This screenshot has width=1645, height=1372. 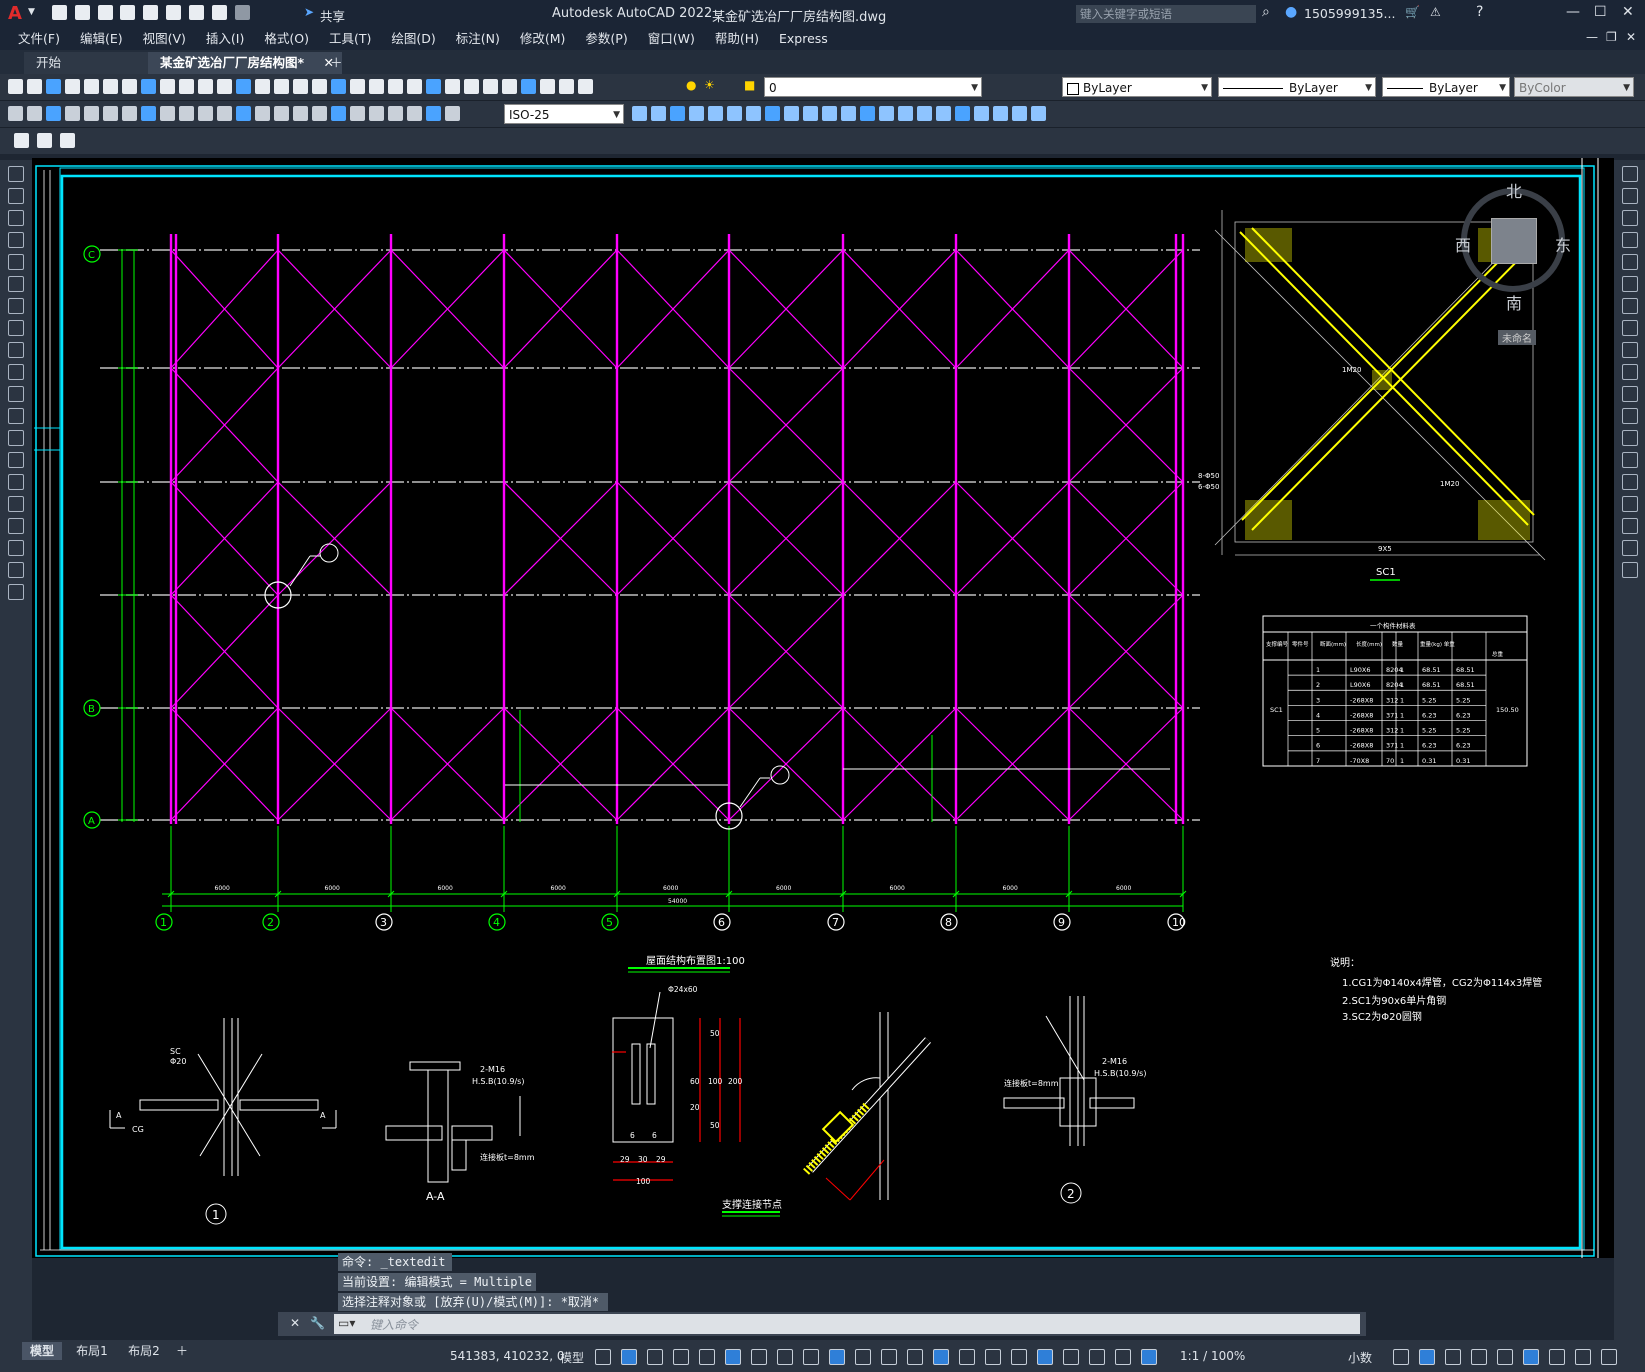 What do you see at coordinates (564, 114) in the screenshot?
I see `dimstyle-dropdown: ISO-25 ▼` at bounding box center [564, 114].